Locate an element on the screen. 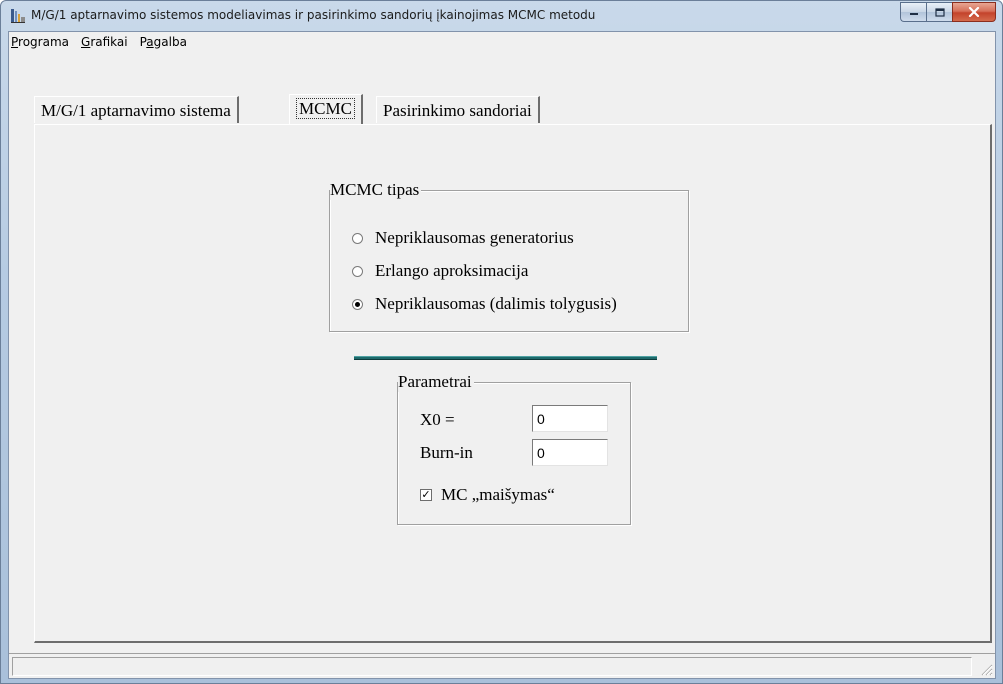  x0-label: X0 = is located at coordinates (437, 419).